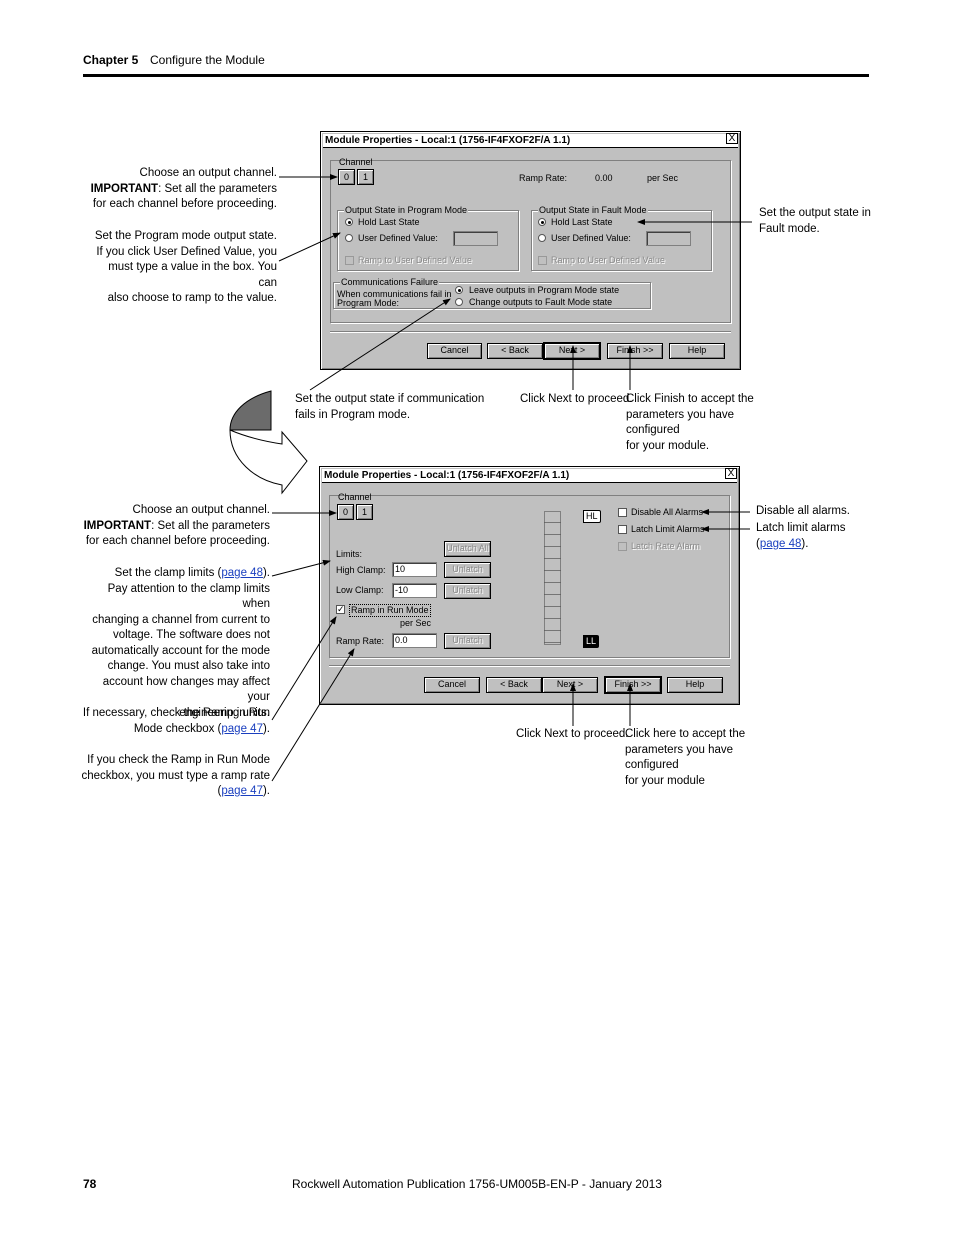  Describe the element at coordinates (309, 247) in the screenshot. I see `callout-program-mode` at that location.